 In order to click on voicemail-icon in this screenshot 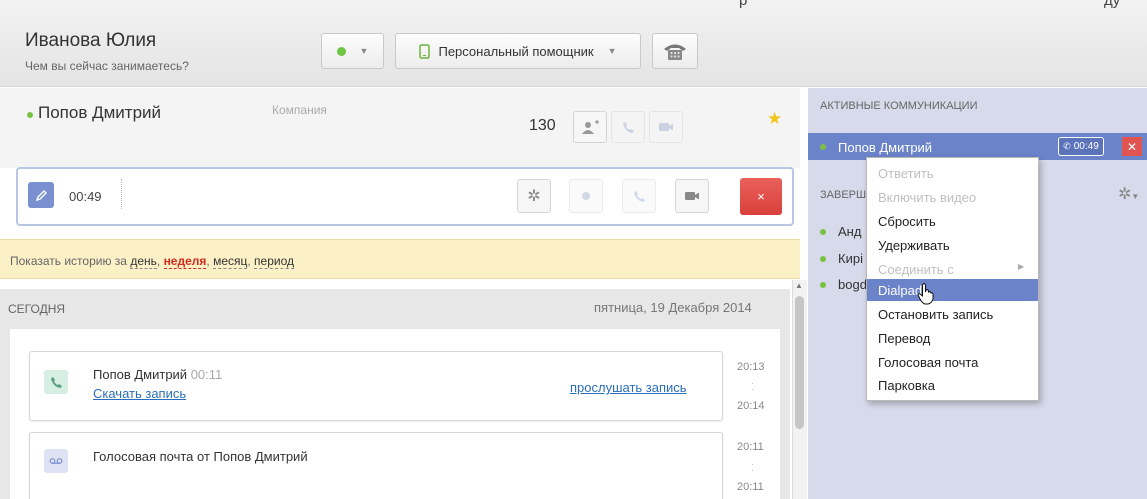, I will do `click(56, 461)`.